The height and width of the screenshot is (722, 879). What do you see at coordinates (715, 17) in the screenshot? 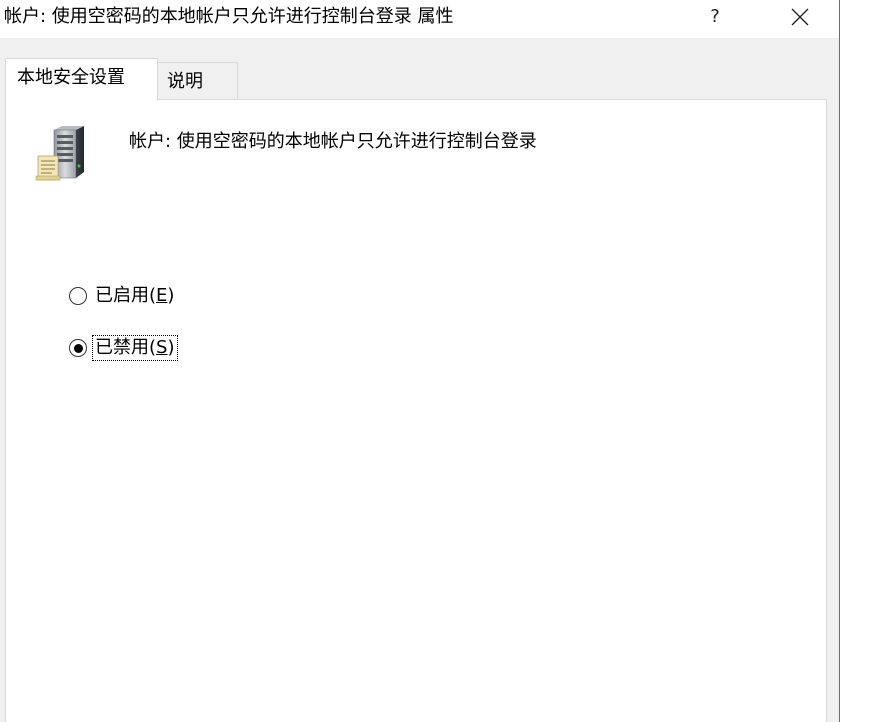
I see `help-button: ?` at bounding box center [715, 17].